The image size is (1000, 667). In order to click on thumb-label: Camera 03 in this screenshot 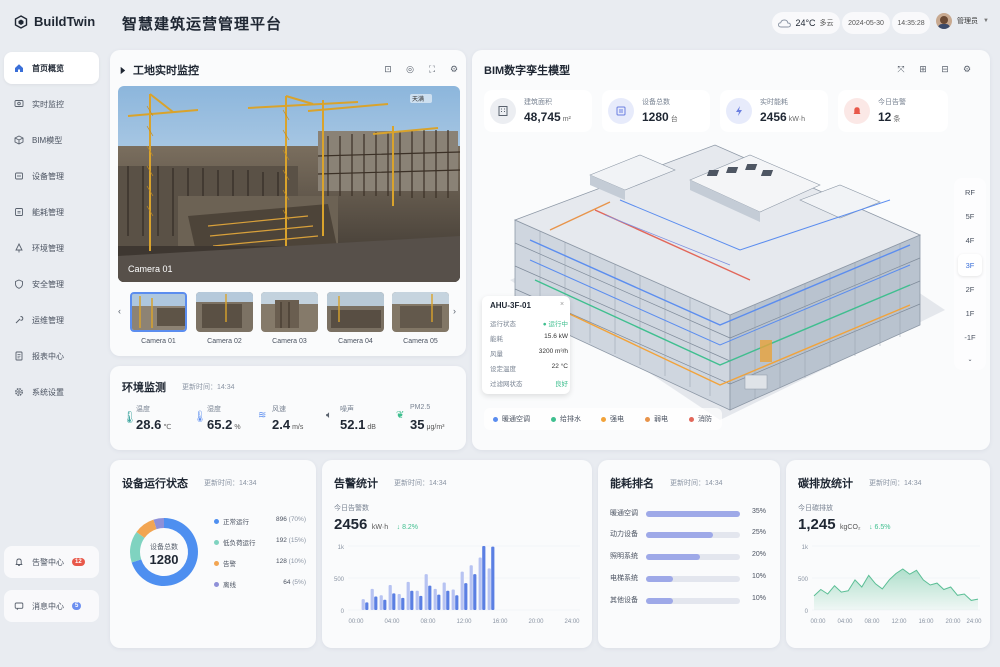, I will do `click(289, 341)`.